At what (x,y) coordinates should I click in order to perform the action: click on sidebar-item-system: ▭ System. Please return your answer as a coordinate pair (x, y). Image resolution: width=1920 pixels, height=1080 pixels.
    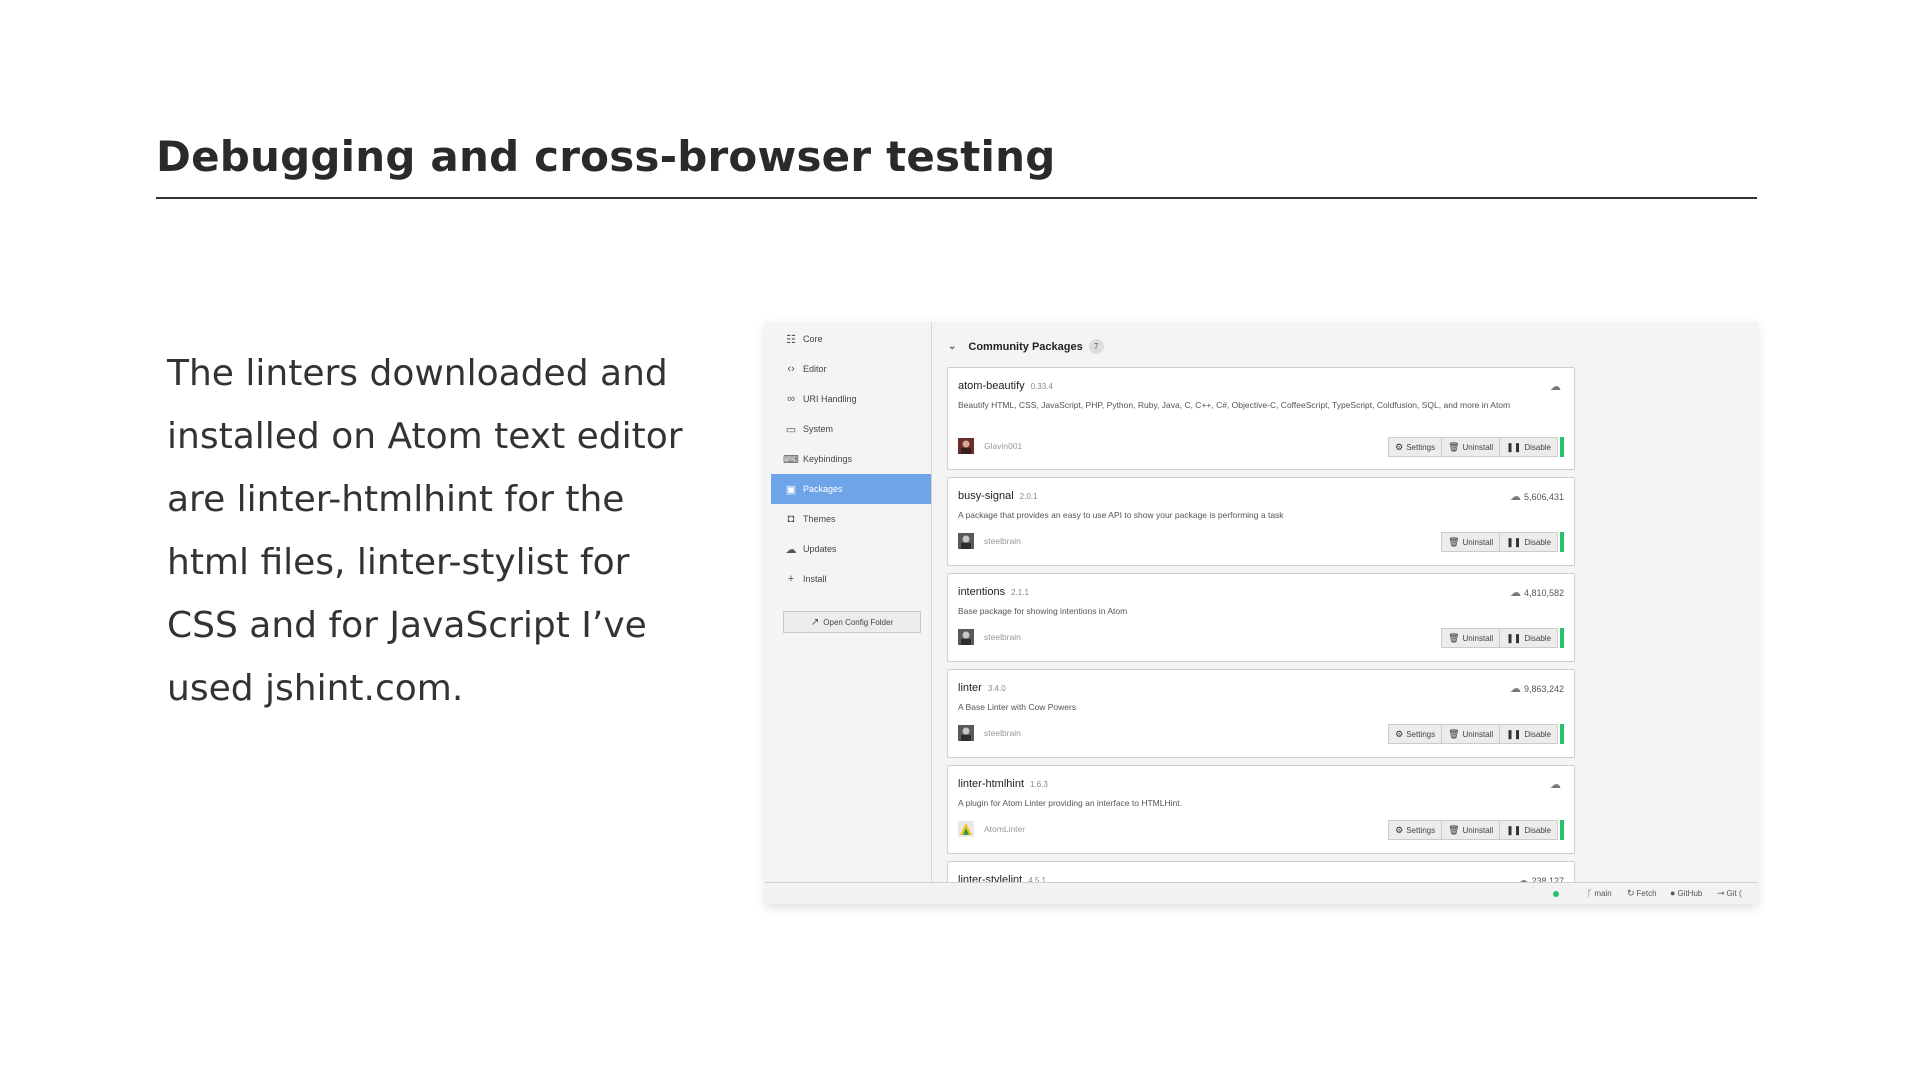
    Looking at the image, I should click on (851, 429).